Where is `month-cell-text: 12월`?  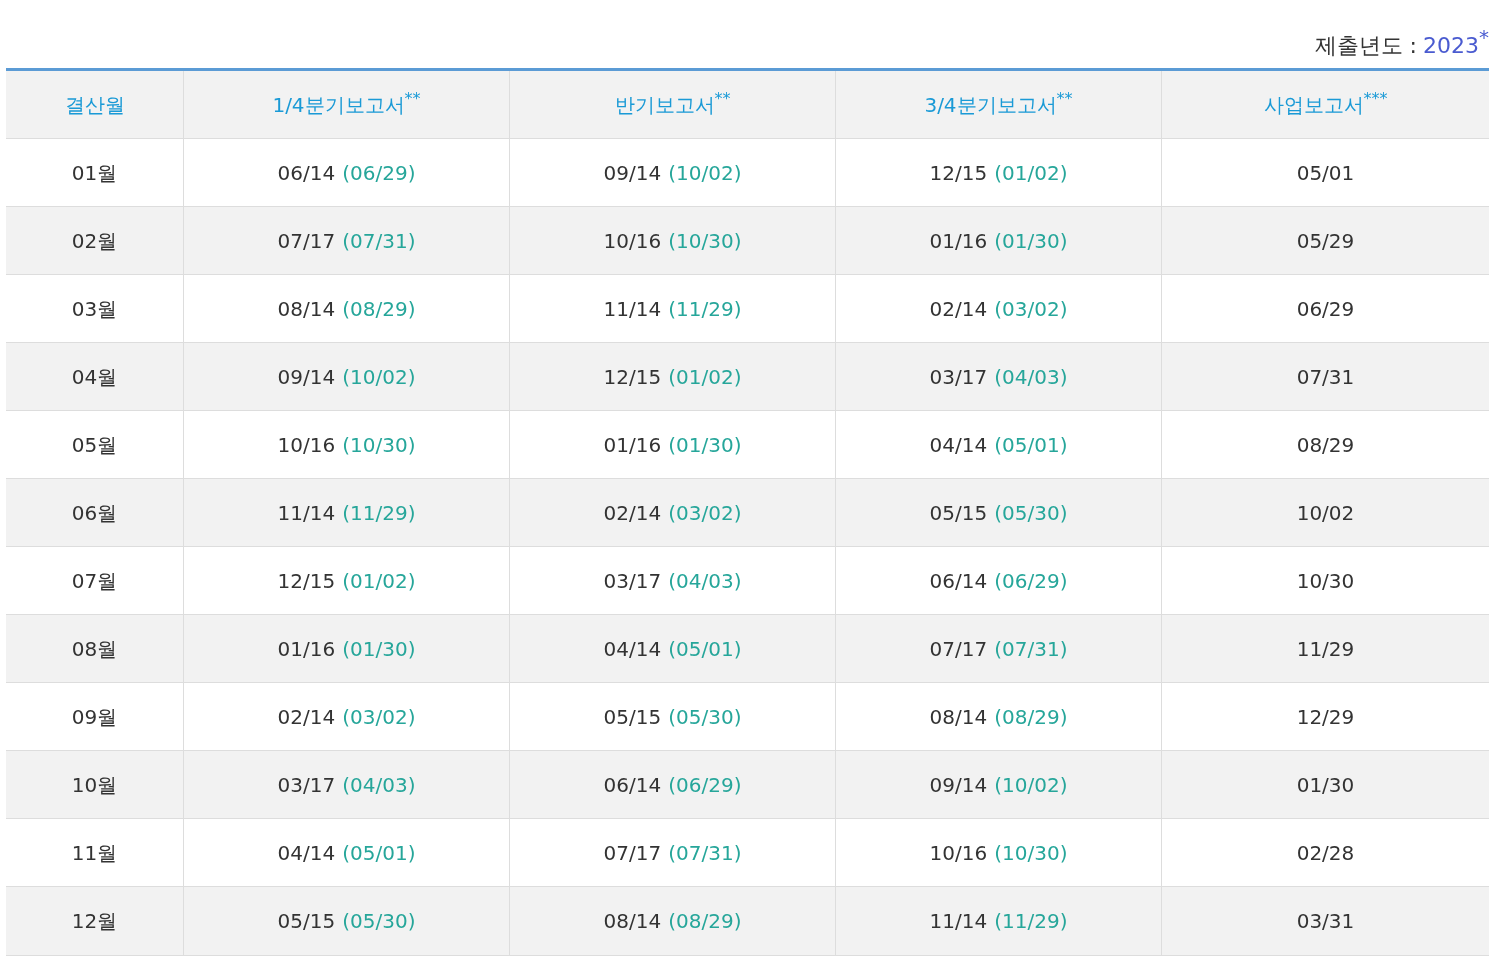 month-cell-text: 12월 is located at coordinates (94, 921).